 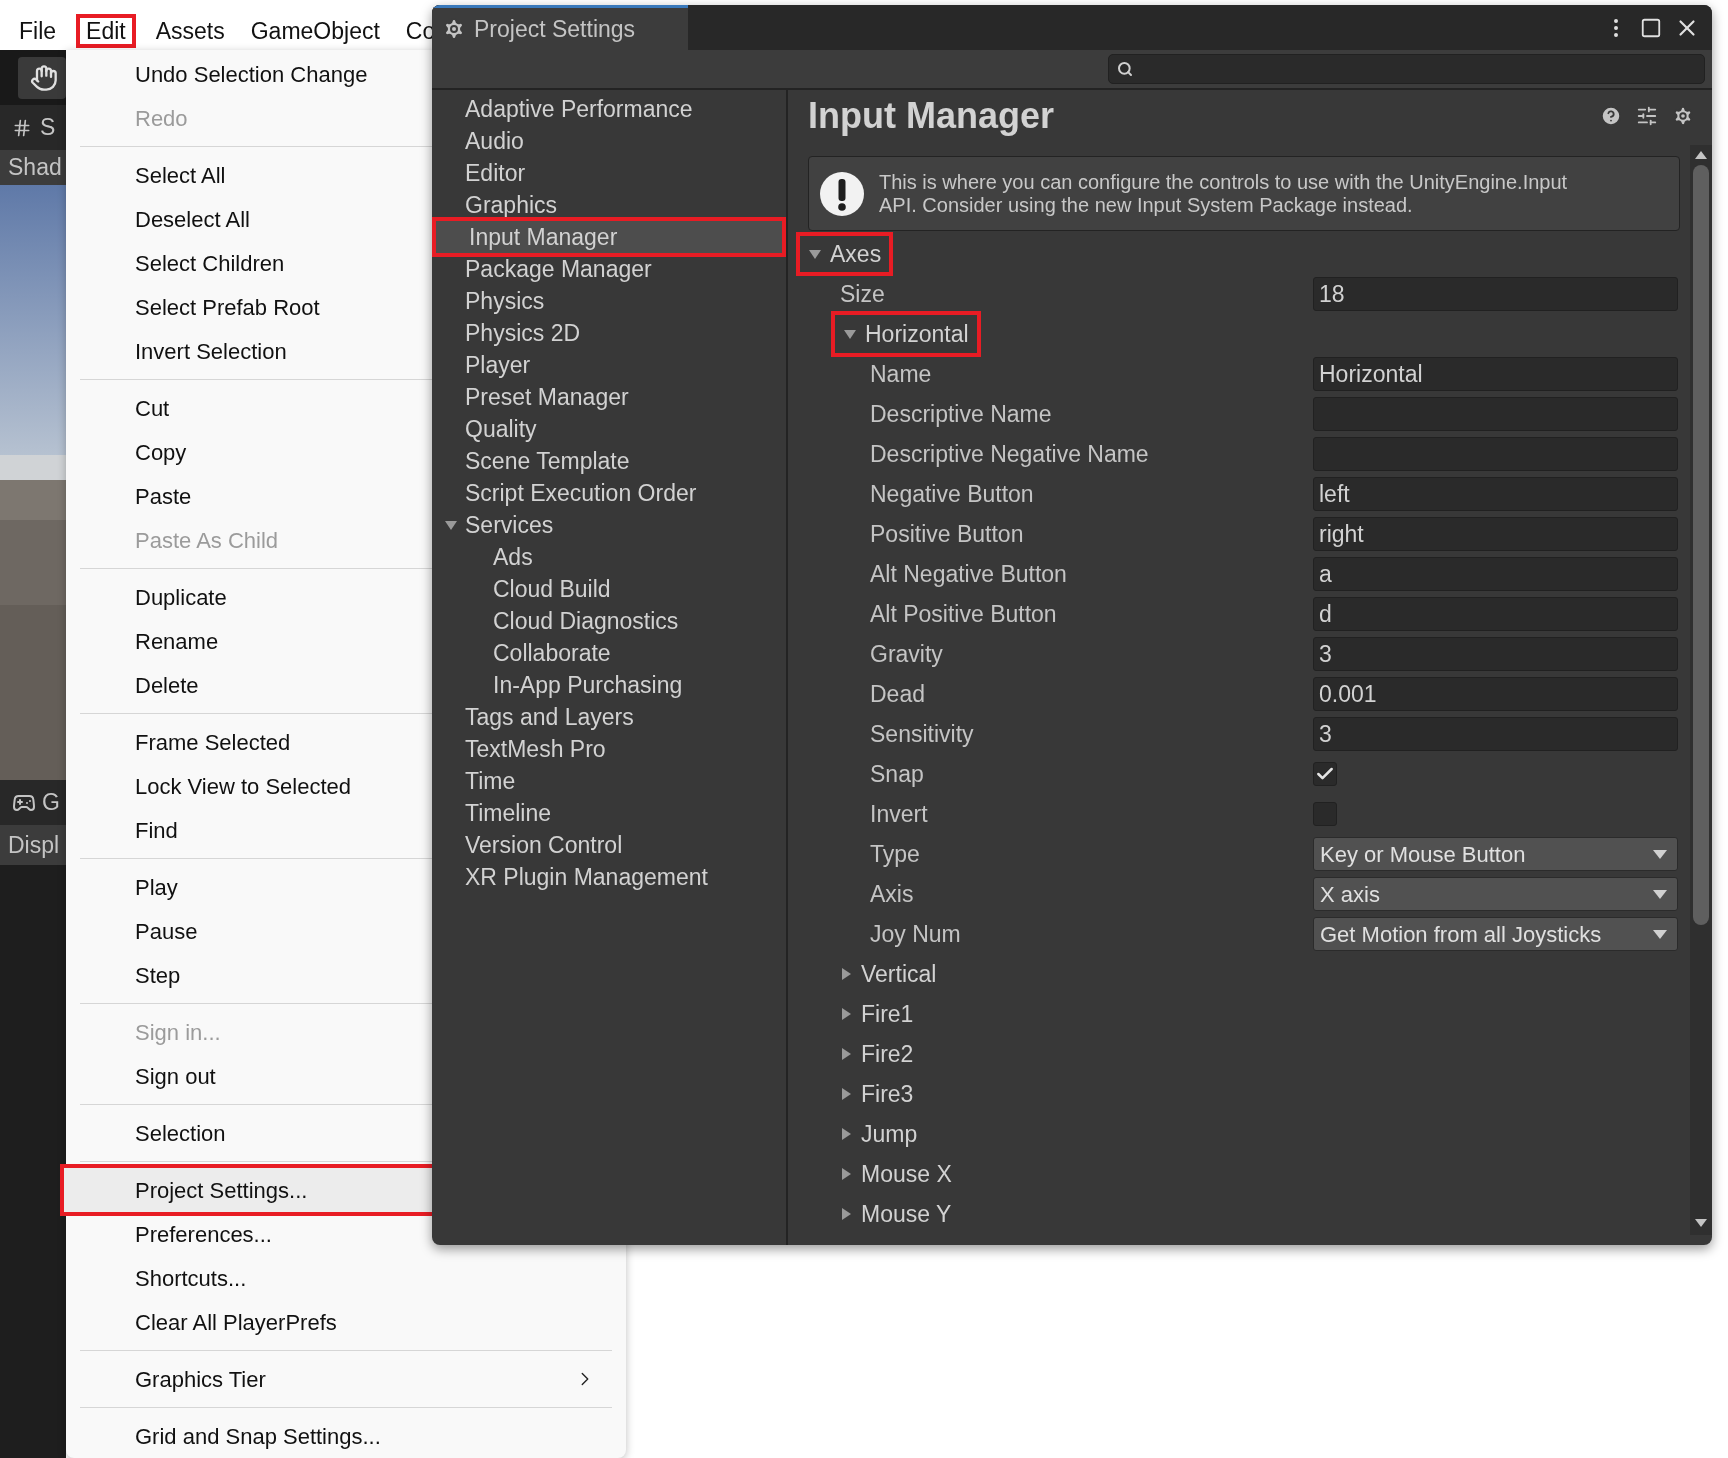 What do you see at coordinates (609, 877) in the screenshot?
I see `sidebar-item: XR Plugin Management` at bounding box center [609, 877].